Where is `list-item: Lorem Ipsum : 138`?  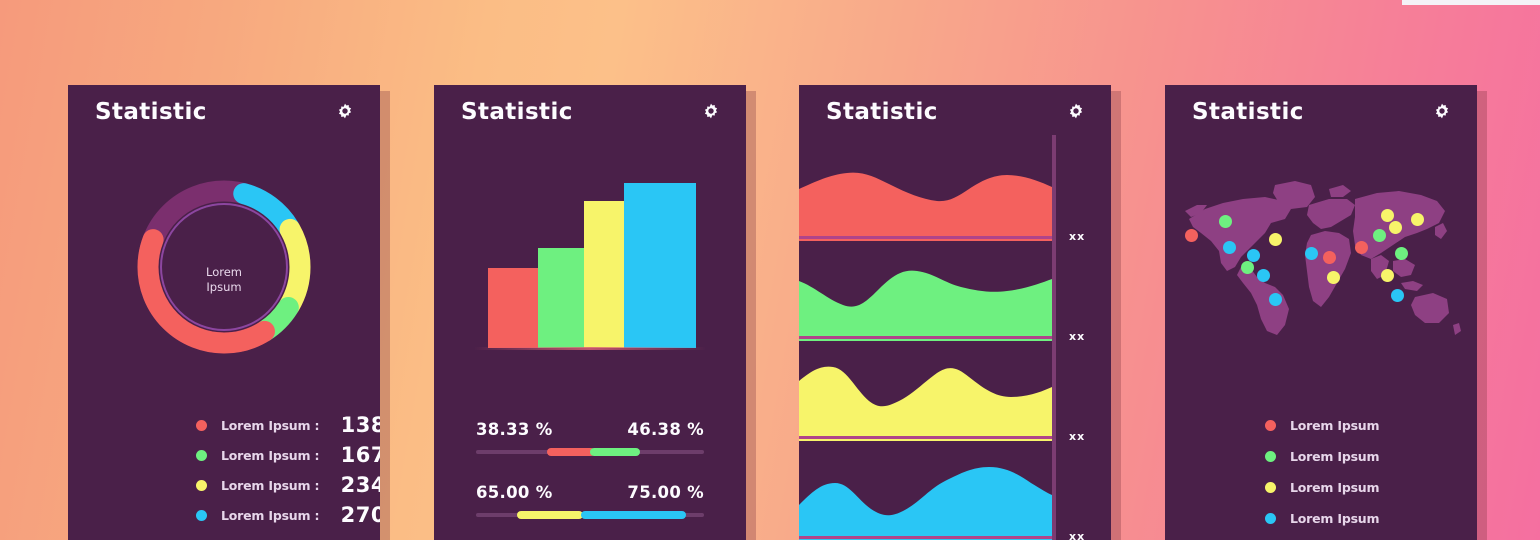 list-item: Lorem Ipsum : 138 is located at coordinates (288, 425).